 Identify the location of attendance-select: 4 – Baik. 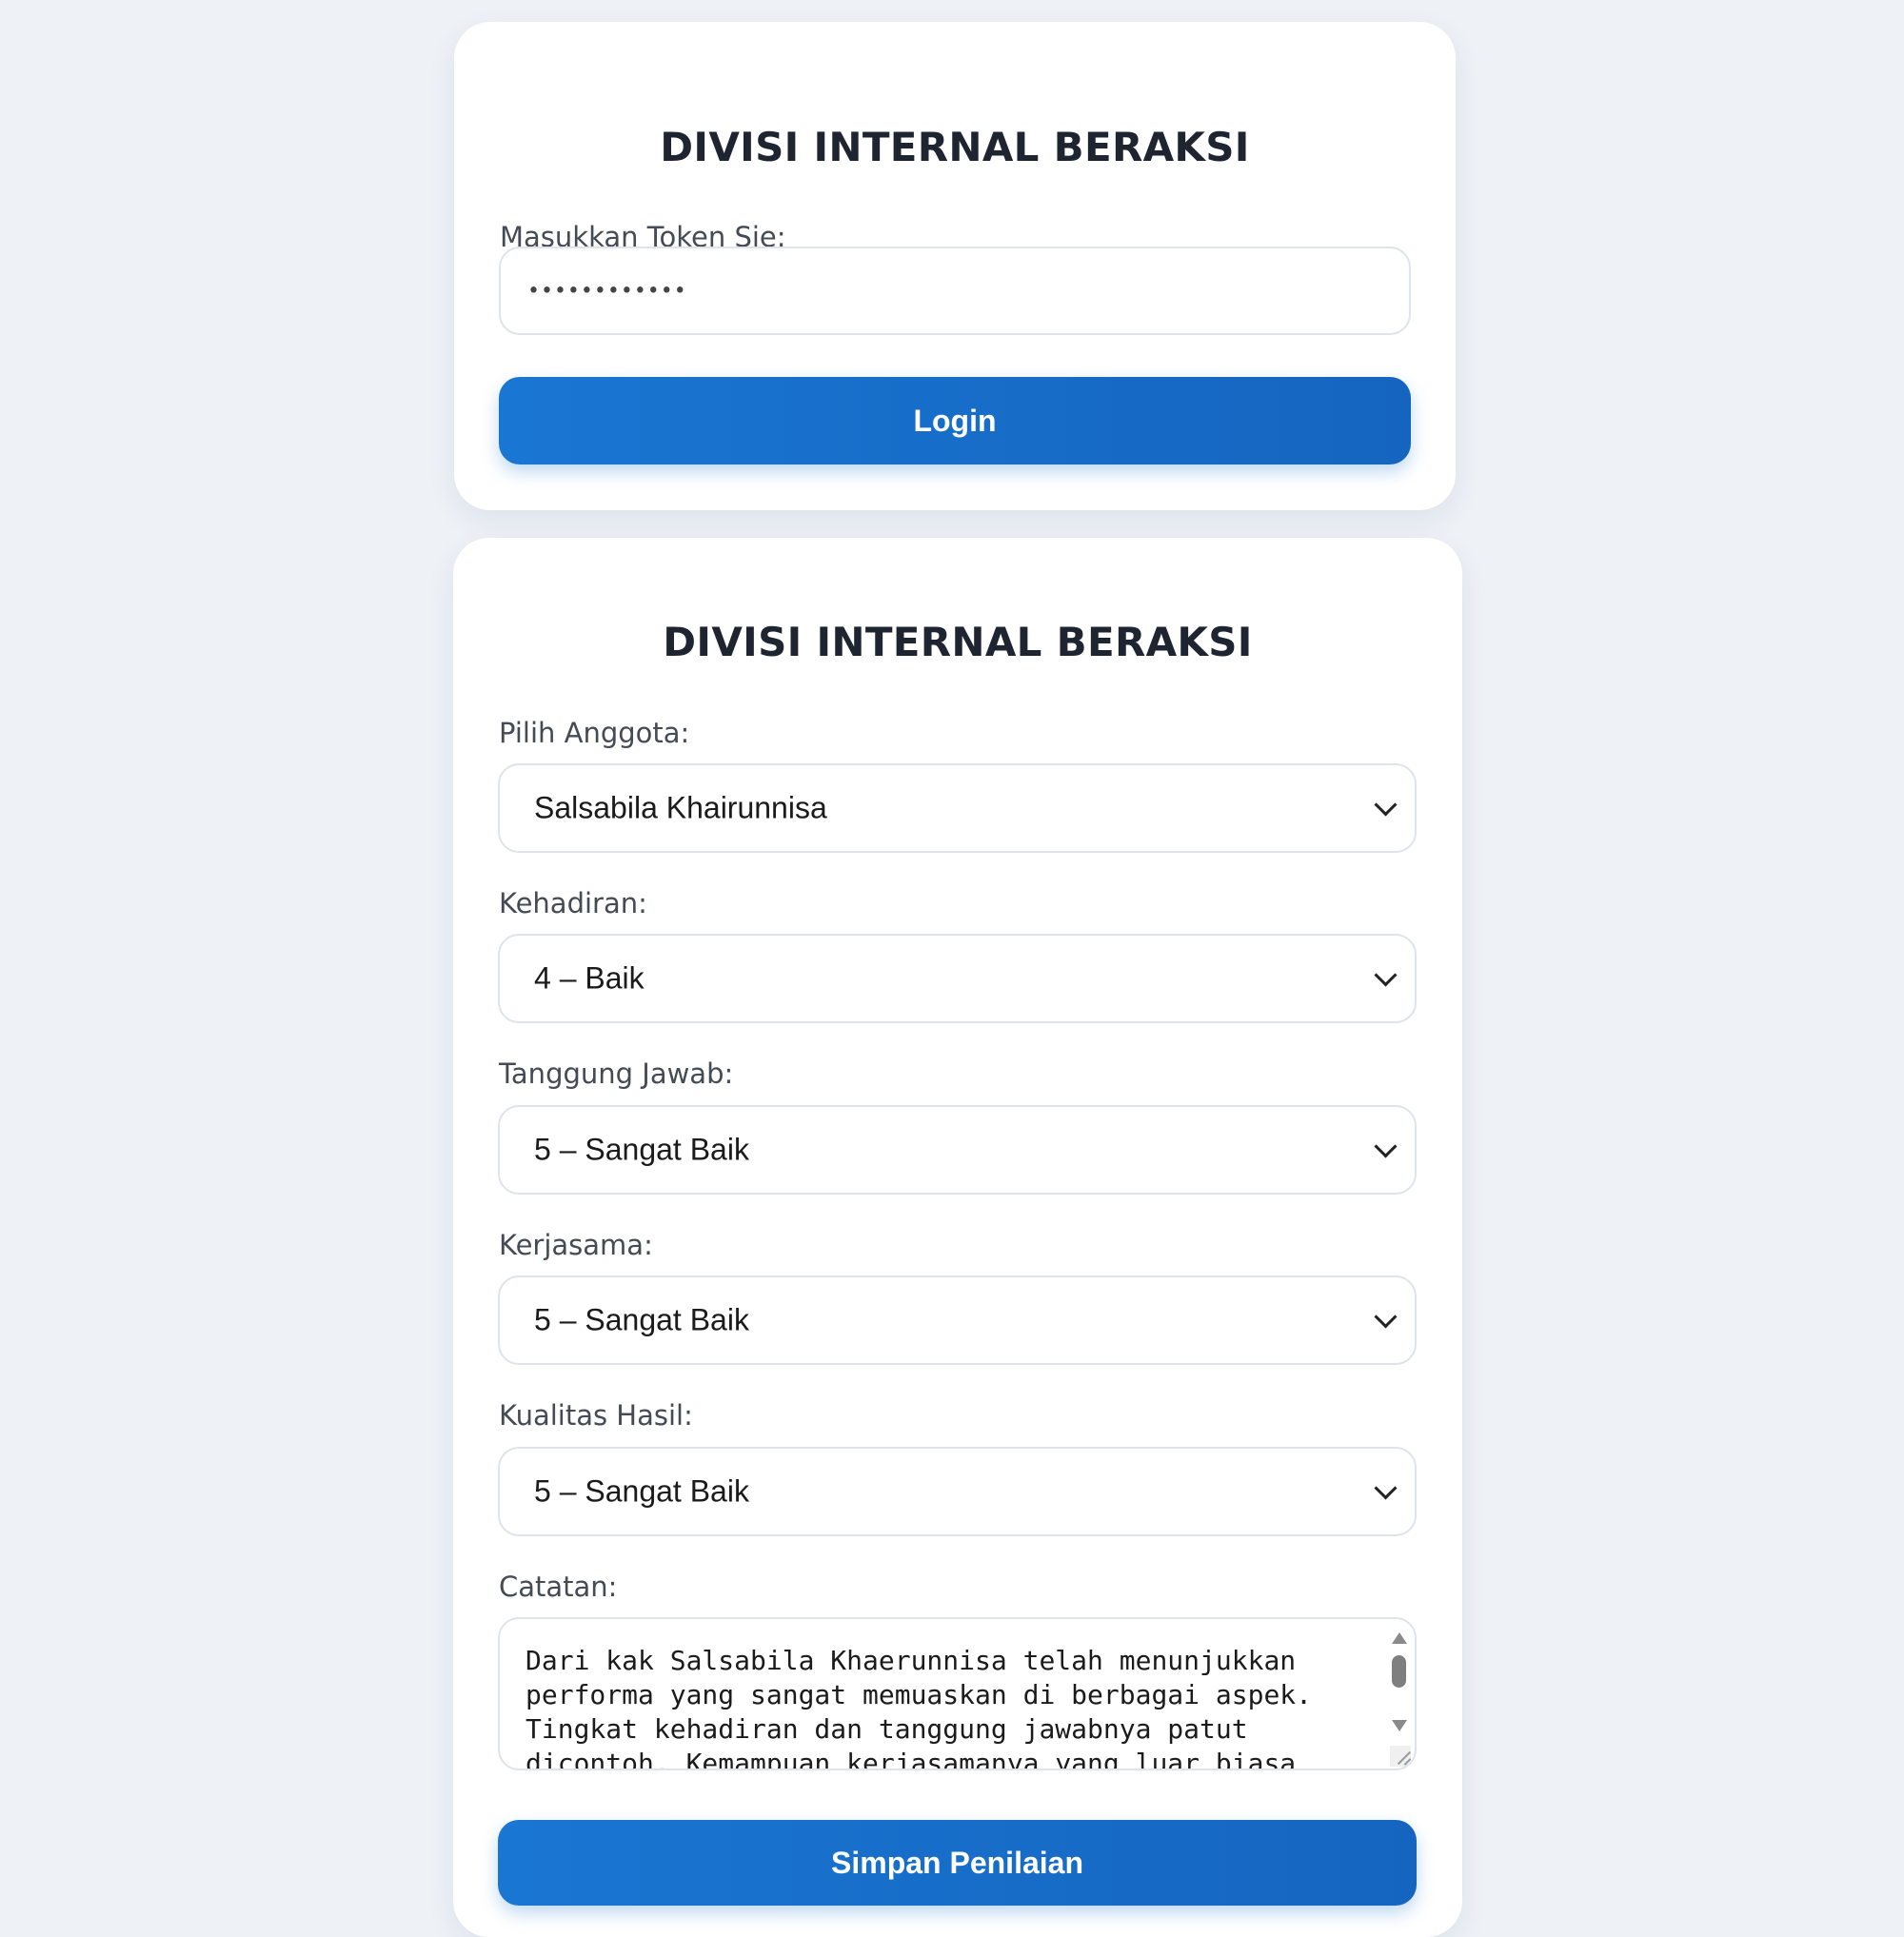
(957, 978).